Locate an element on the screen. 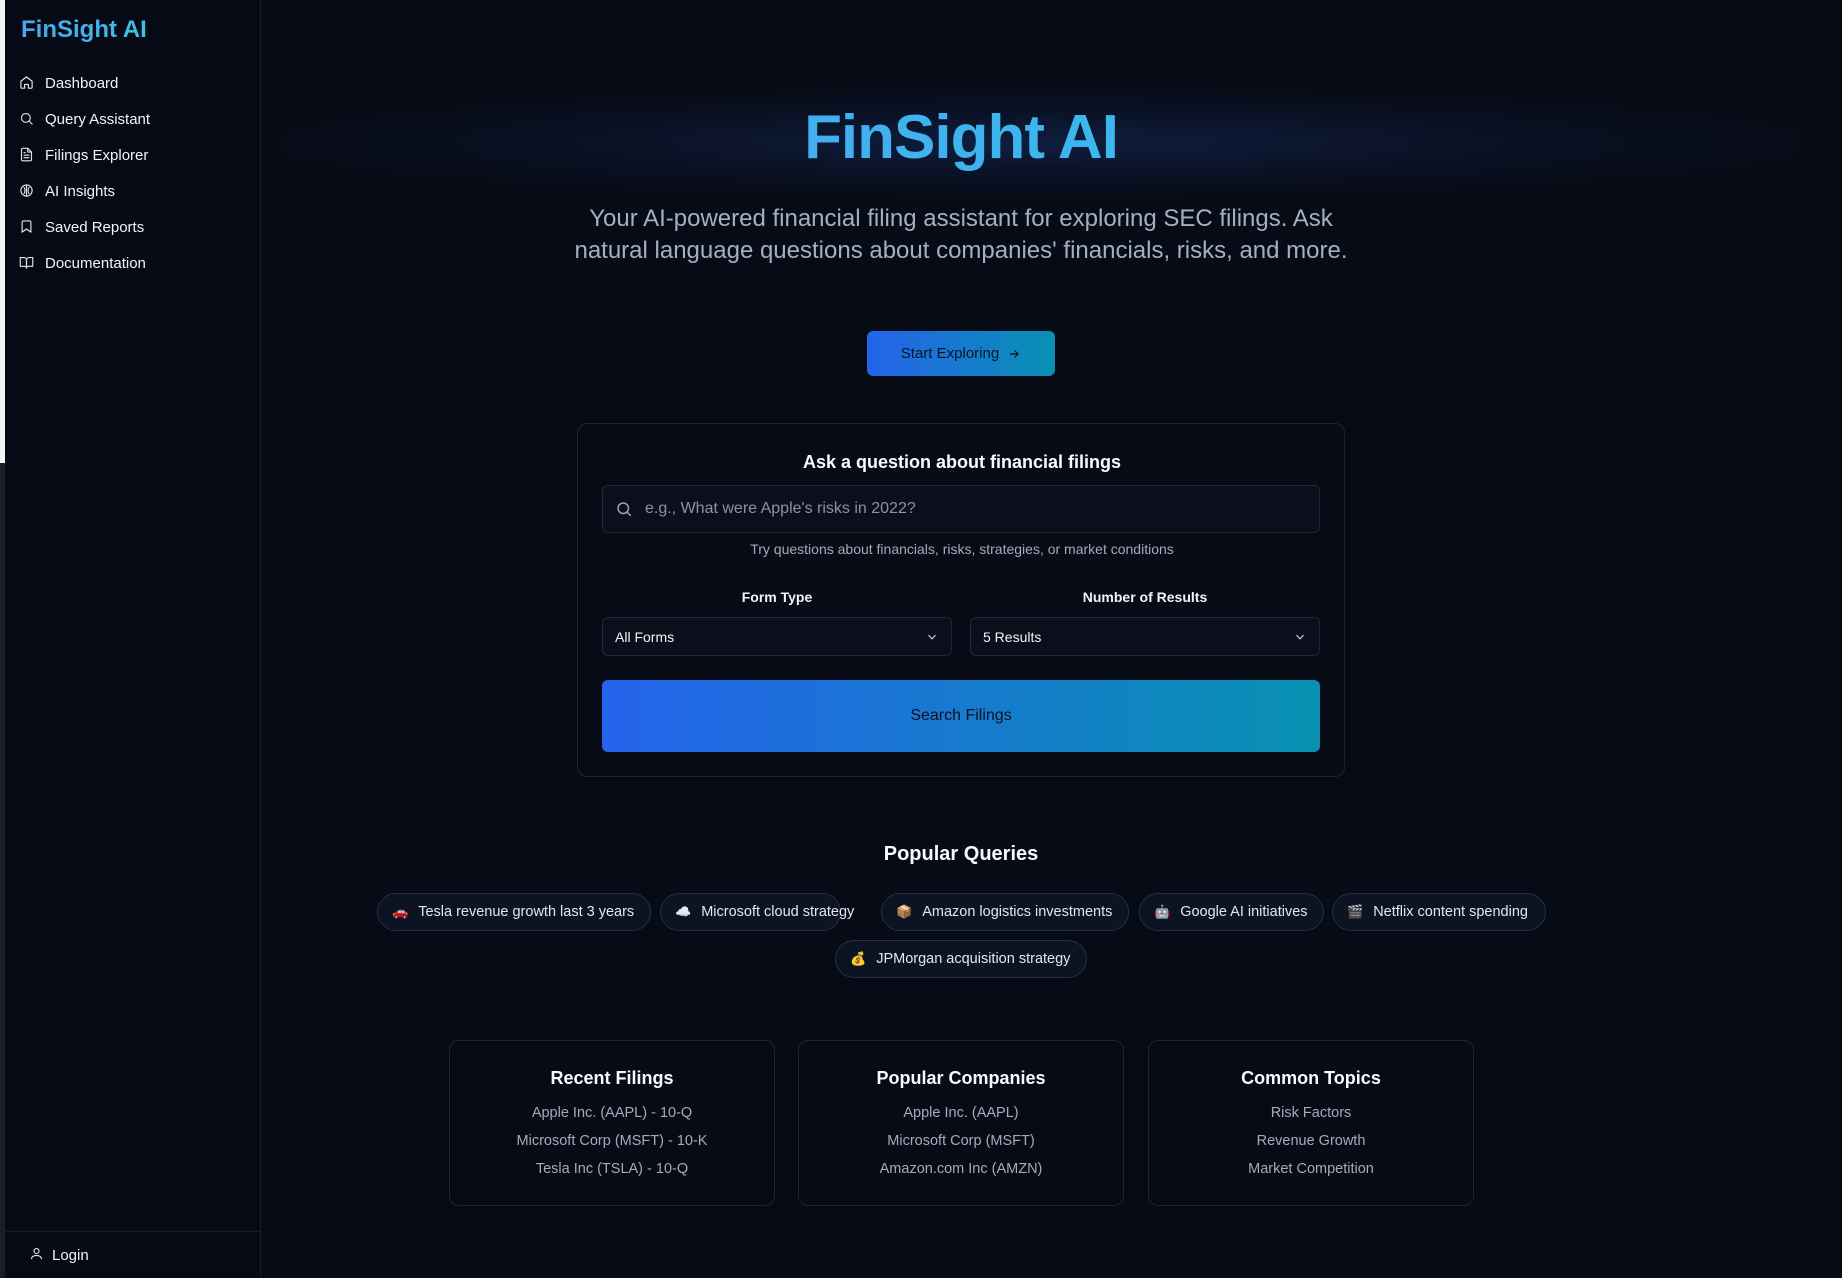 This screenshot has width=1842, height=1278. file-text-icon is located at coordinates (27, 155).